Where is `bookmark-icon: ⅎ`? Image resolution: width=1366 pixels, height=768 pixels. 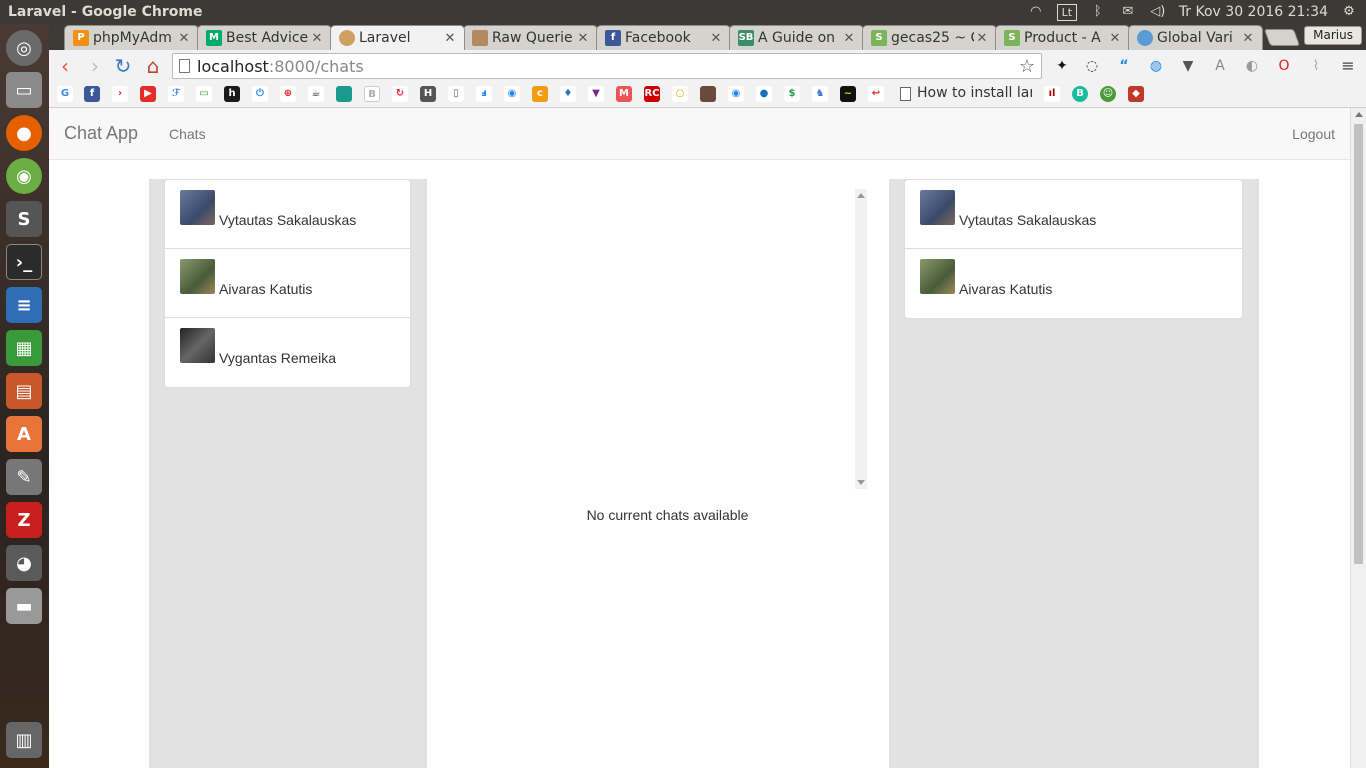
bookmark-icon: ⅎ is located at coordinates (484, 94).